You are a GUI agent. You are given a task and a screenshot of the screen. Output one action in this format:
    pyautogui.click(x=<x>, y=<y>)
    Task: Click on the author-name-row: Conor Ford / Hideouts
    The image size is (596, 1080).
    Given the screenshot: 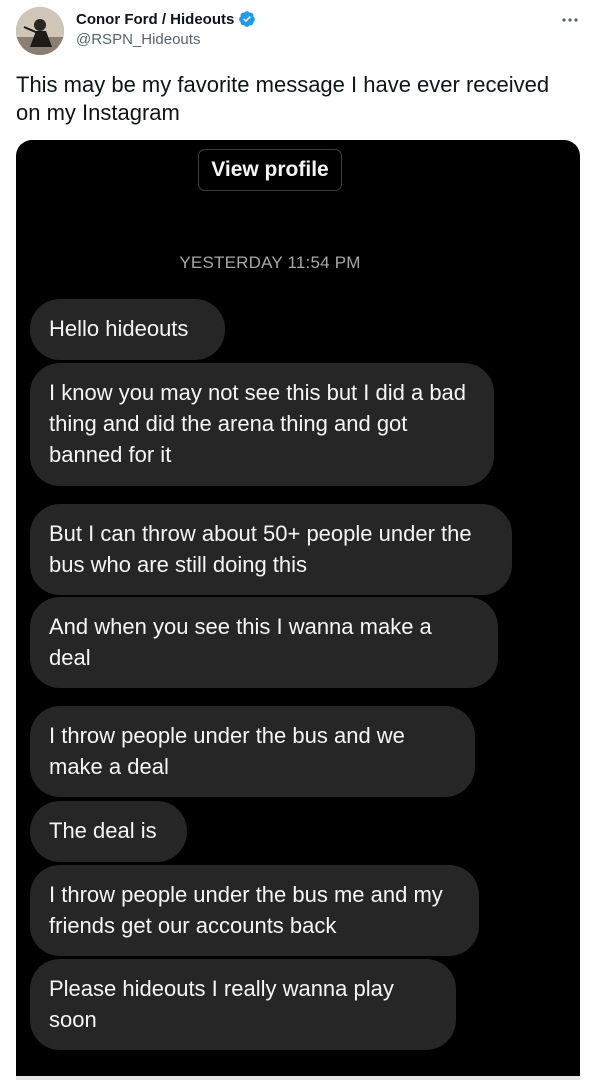 What is the action you would take?
    pyautogui.click(x=166, y=19)
    